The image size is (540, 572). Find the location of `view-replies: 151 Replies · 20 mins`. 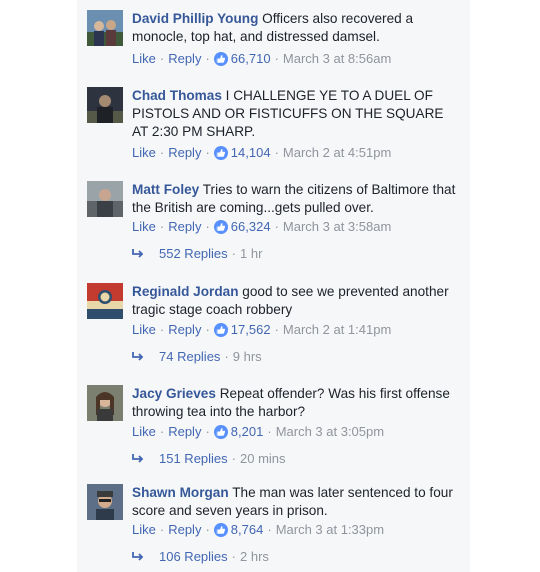

view-replies: 151 Replies · 20 mins is located at coordinates (209, 459).